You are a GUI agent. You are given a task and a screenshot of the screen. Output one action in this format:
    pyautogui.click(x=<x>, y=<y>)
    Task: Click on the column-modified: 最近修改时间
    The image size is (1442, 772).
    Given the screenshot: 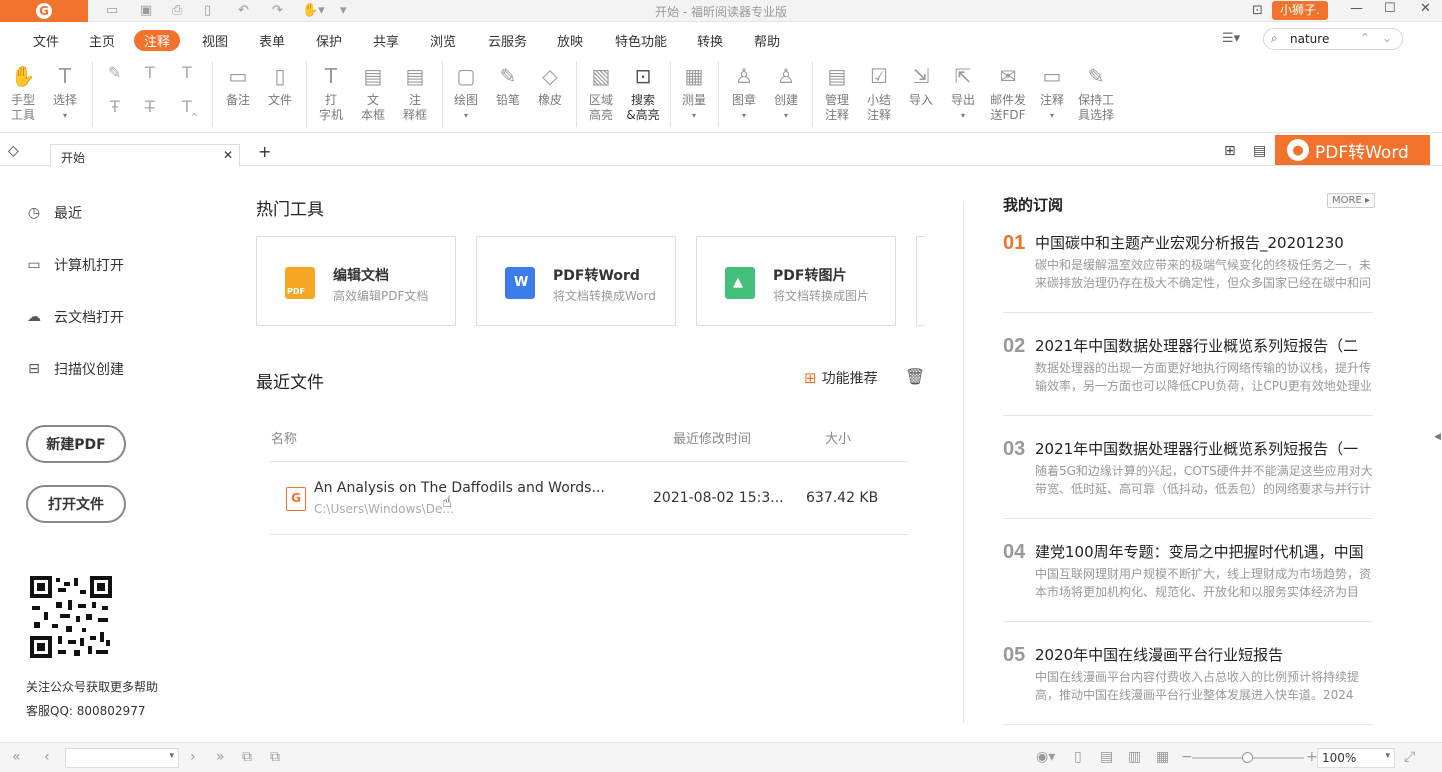 What is the action you would take?
    pyautogui.click(x=712, y=437)
    